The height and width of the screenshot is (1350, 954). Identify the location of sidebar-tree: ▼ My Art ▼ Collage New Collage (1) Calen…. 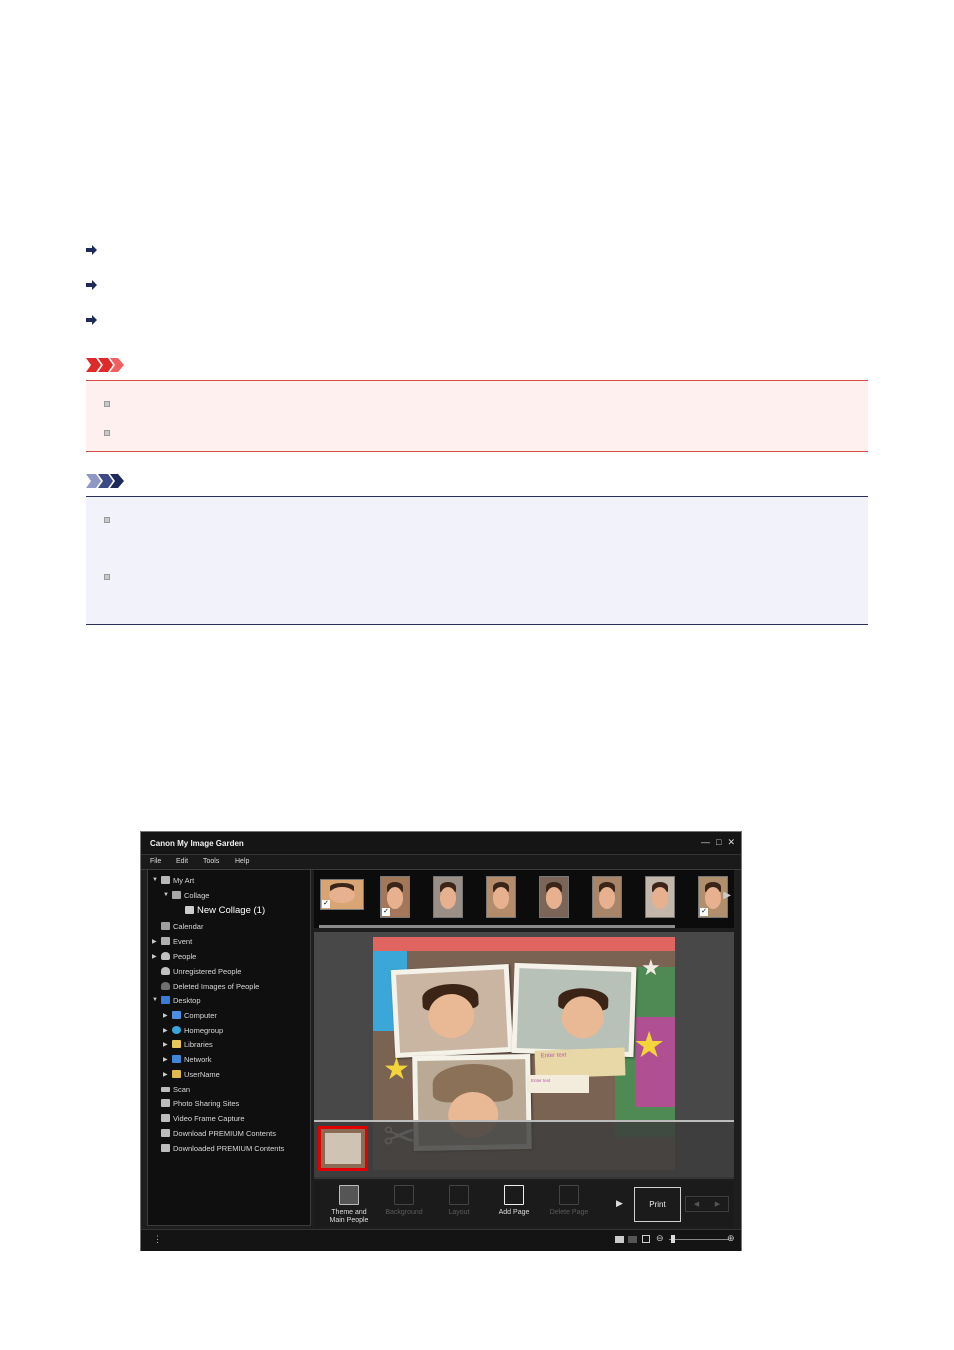
(229, 1047).